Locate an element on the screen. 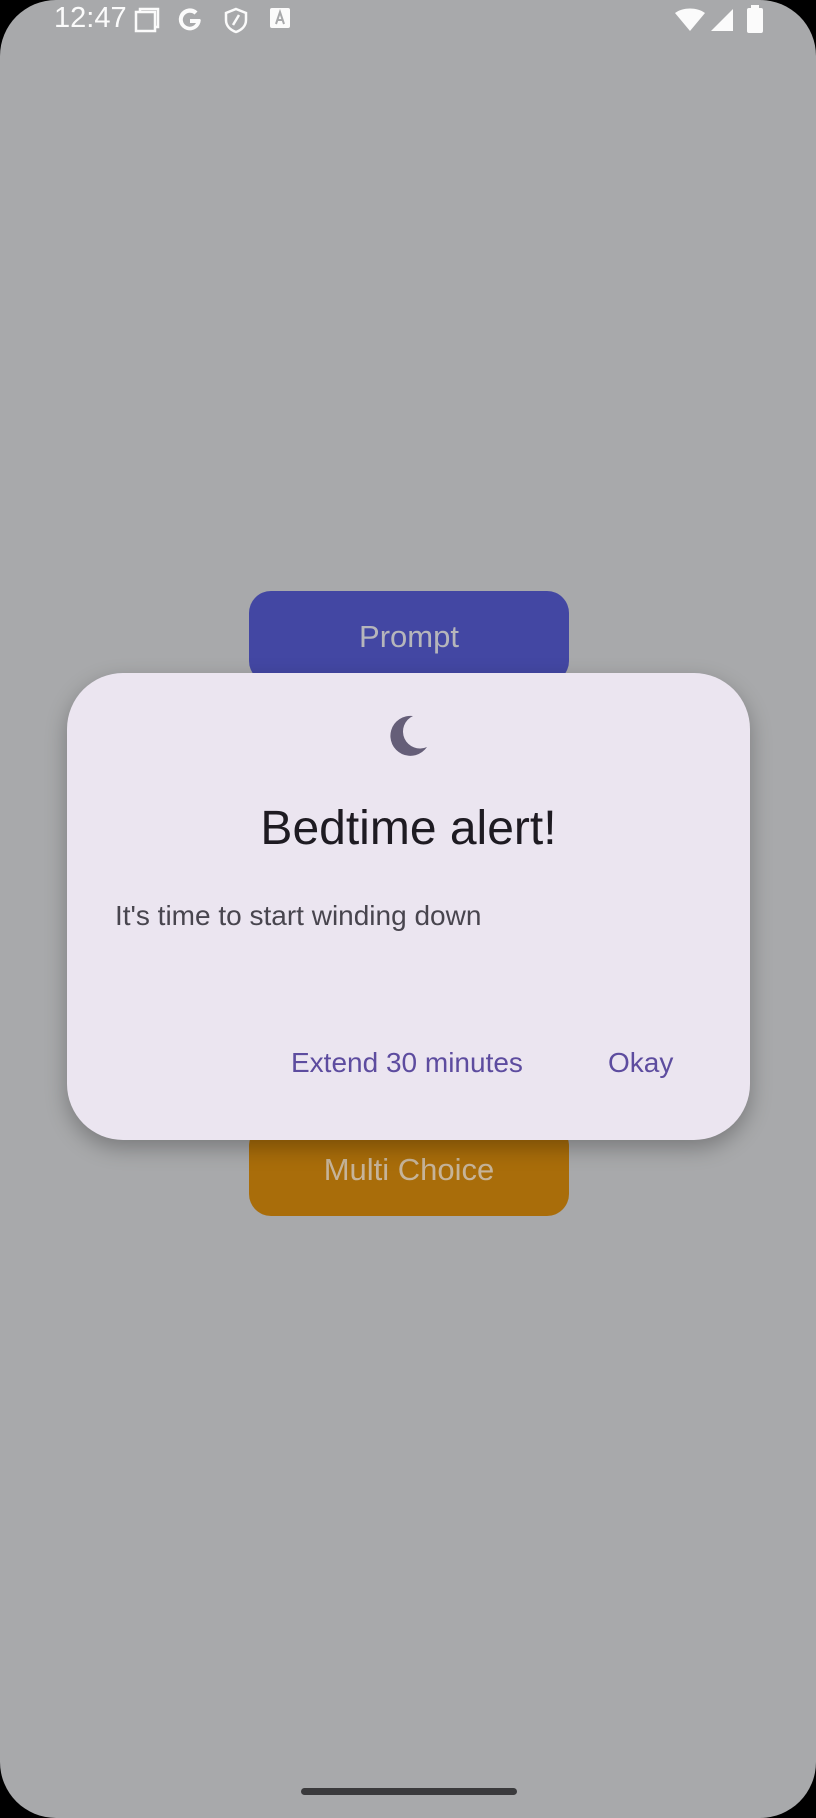 The height and width of the screenshot is (1818, 816). home-indicator is located at coordinates (409, 1791).